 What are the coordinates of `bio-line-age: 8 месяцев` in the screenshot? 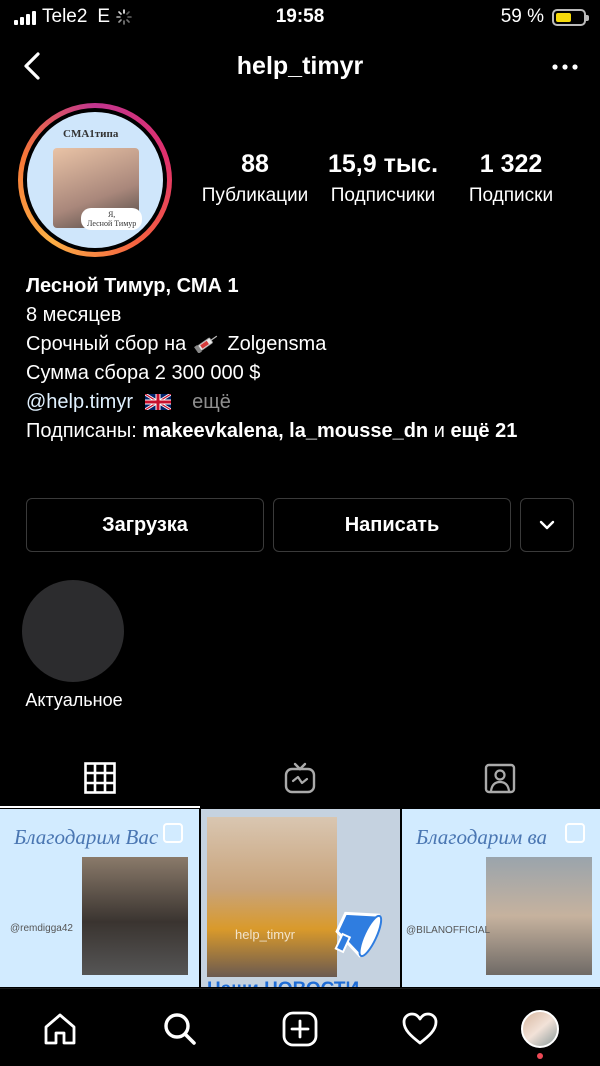 It's located at (74, 315).